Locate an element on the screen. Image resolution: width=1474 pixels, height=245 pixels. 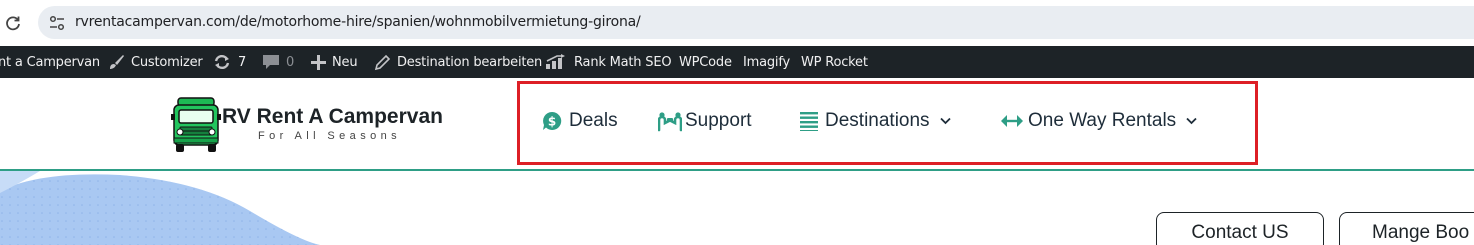
admin-bar-comments: 0 is located at coordinates (278, 62).